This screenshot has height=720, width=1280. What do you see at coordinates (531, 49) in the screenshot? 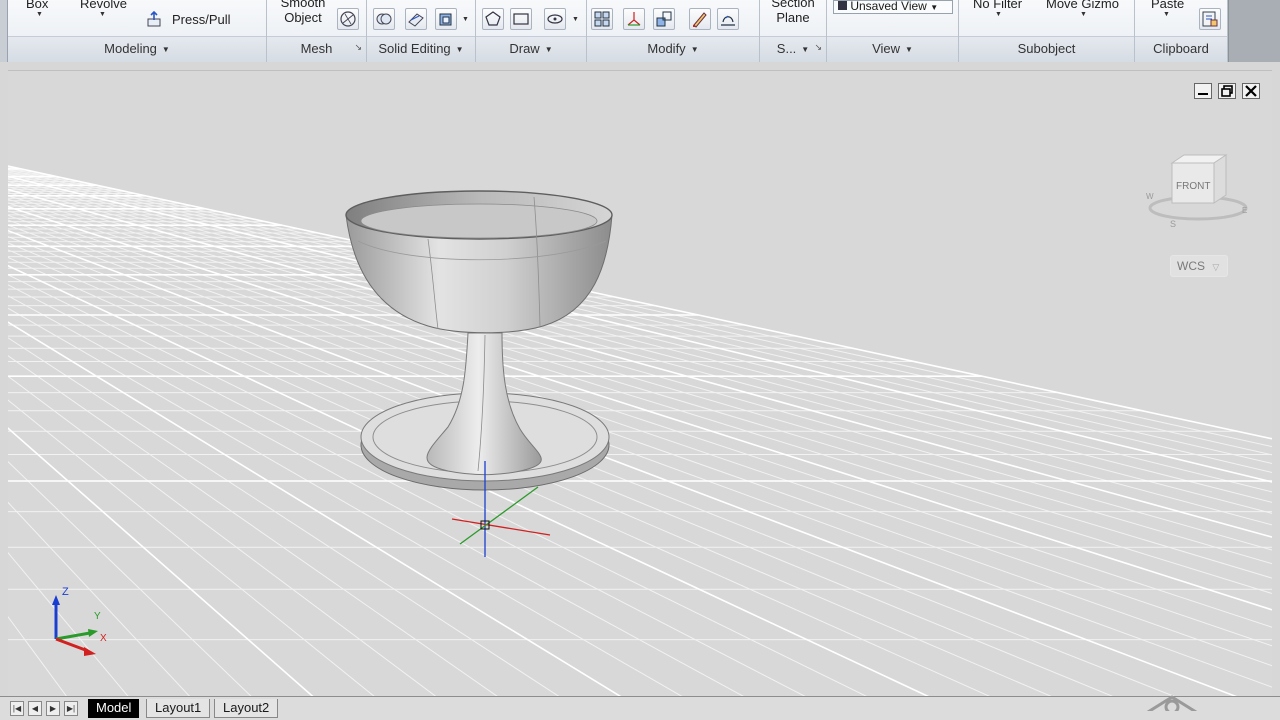
I see `panel-title-draw: Draw ▼` at bounding box center [531, 49].